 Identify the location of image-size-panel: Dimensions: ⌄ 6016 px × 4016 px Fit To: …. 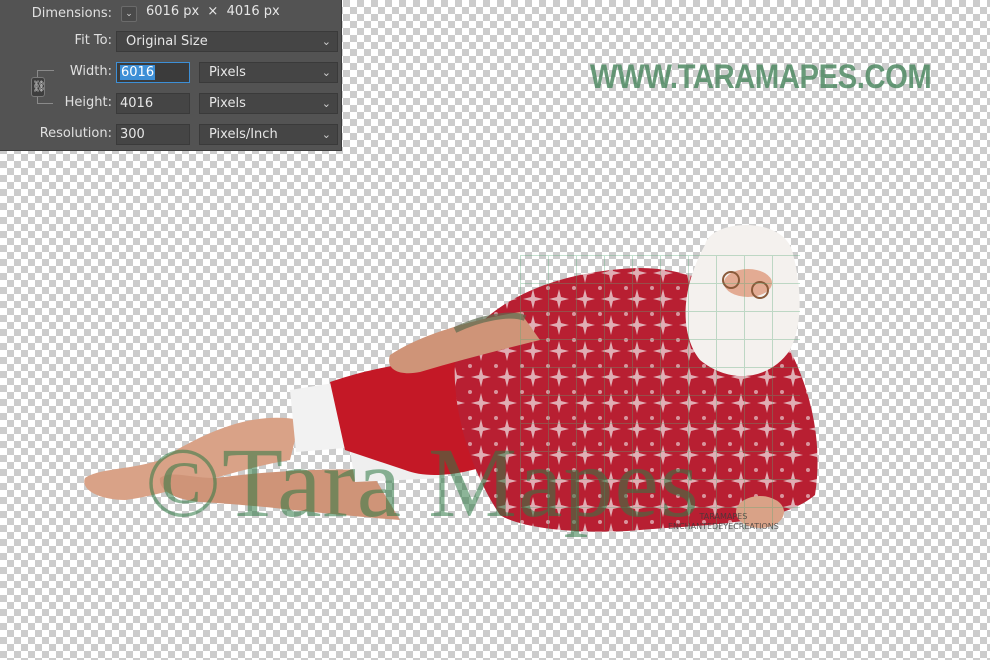
(171, 75).